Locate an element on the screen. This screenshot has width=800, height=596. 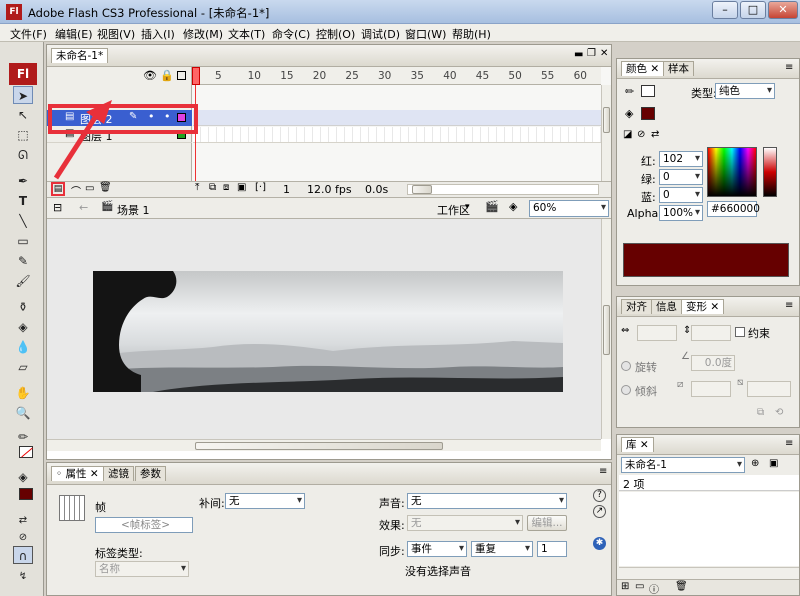
selection-tool-icon: ➤ is located at coordinates (23, 95).